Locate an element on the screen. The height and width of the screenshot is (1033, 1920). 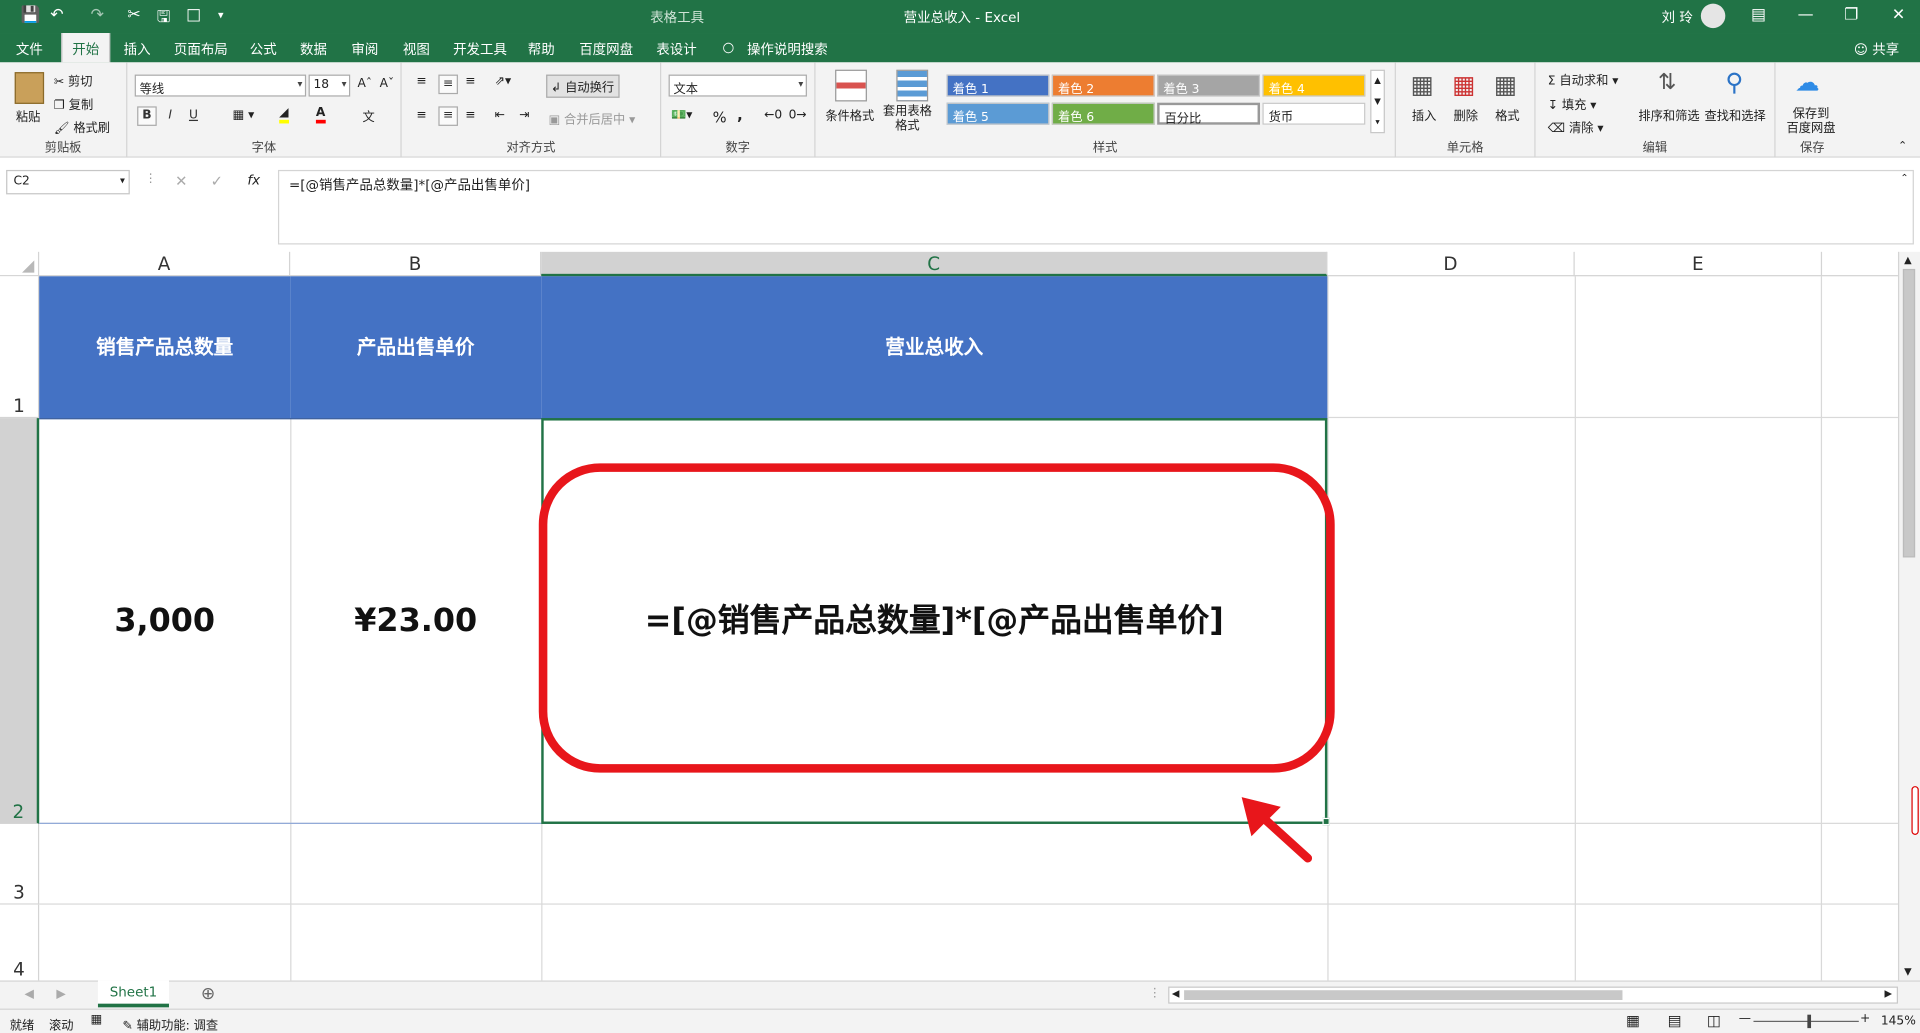
autosum-button: Σ 自动求和 ▾ is located at coordinates (1583, 79).